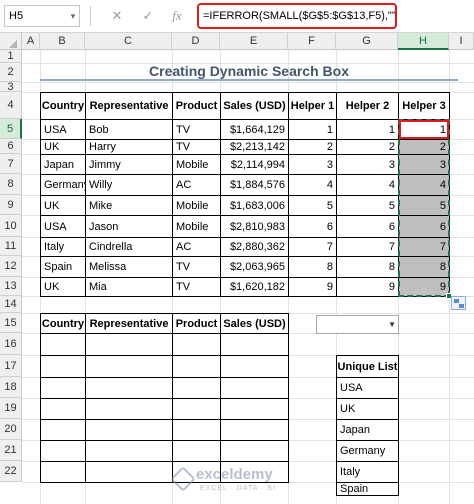  Describe the element at coordinates (424, 129) in the screenshot. I see `helper3-cell: 1` at that location.